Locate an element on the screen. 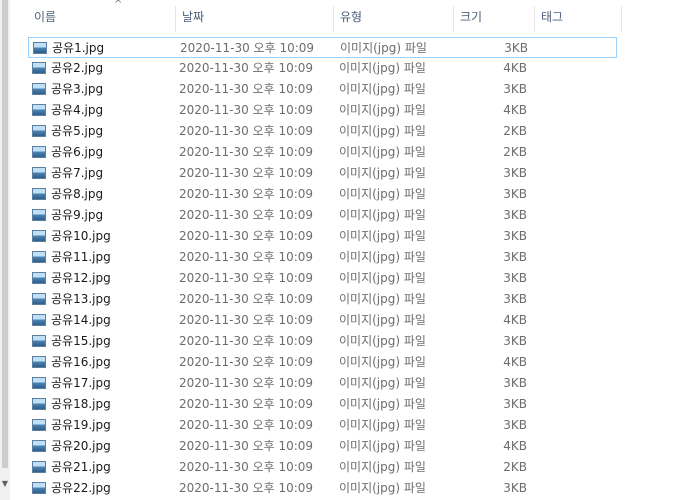 The height and width of the screenshot is (500, 691). file-name-cell: 공유7.jpg is located at coordinates (67, 173).